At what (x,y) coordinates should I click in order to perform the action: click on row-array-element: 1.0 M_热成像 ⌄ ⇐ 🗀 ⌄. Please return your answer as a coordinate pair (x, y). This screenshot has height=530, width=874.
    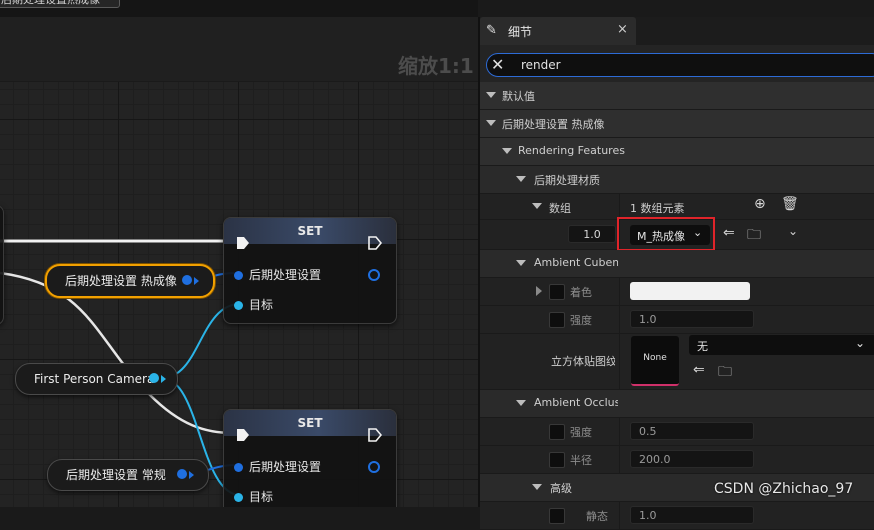
    Looking at the image, I should click on (677, 234).